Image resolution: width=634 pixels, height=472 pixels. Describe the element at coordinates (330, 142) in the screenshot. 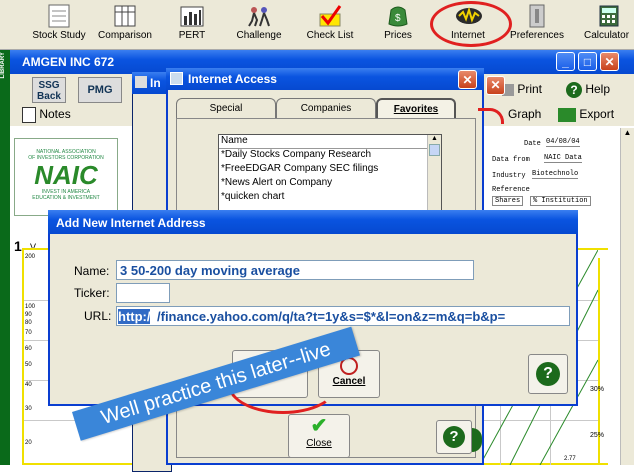

I see `list-header: Name` at that location.